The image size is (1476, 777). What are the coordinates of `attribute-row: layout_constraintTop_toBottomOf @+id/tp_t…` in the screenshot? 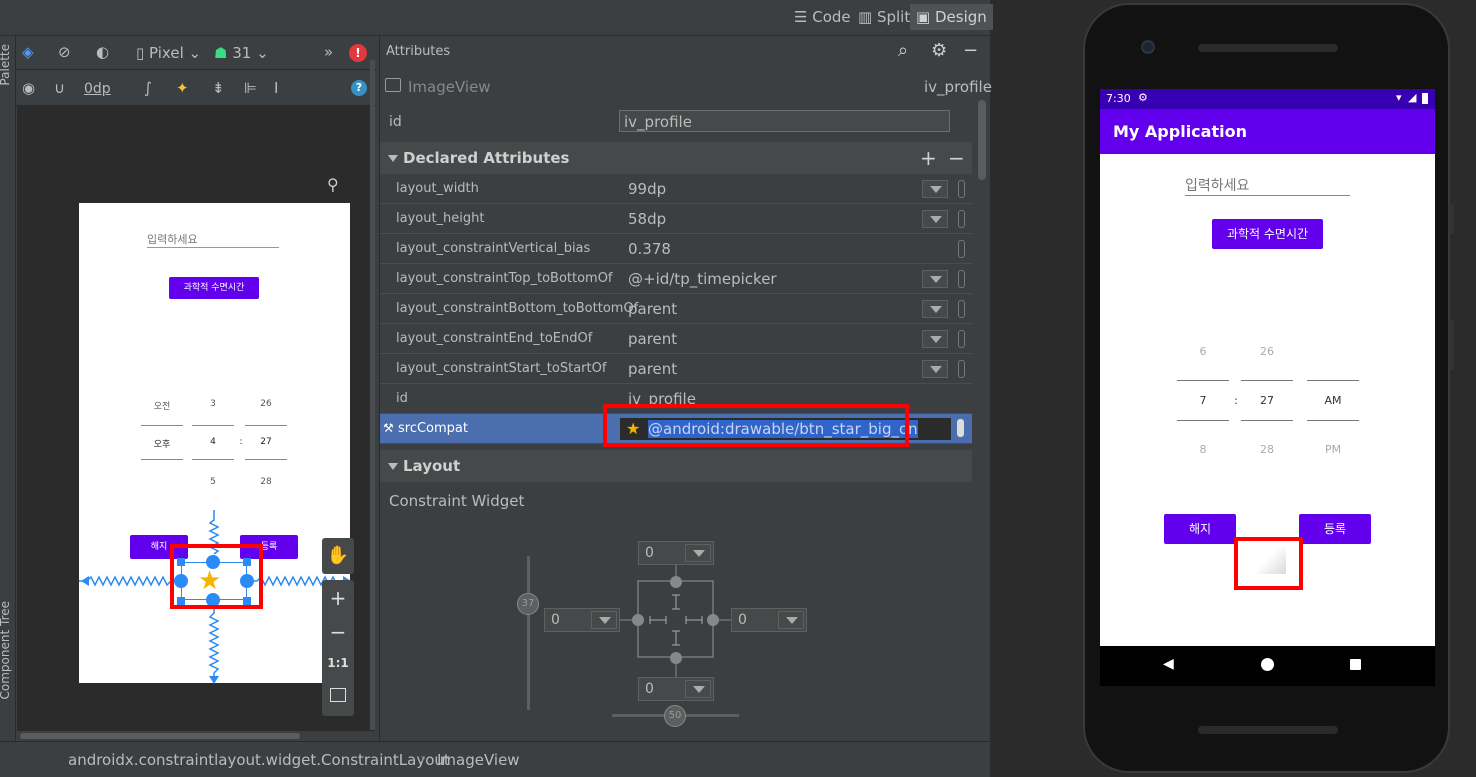 It's located at (676, 279).